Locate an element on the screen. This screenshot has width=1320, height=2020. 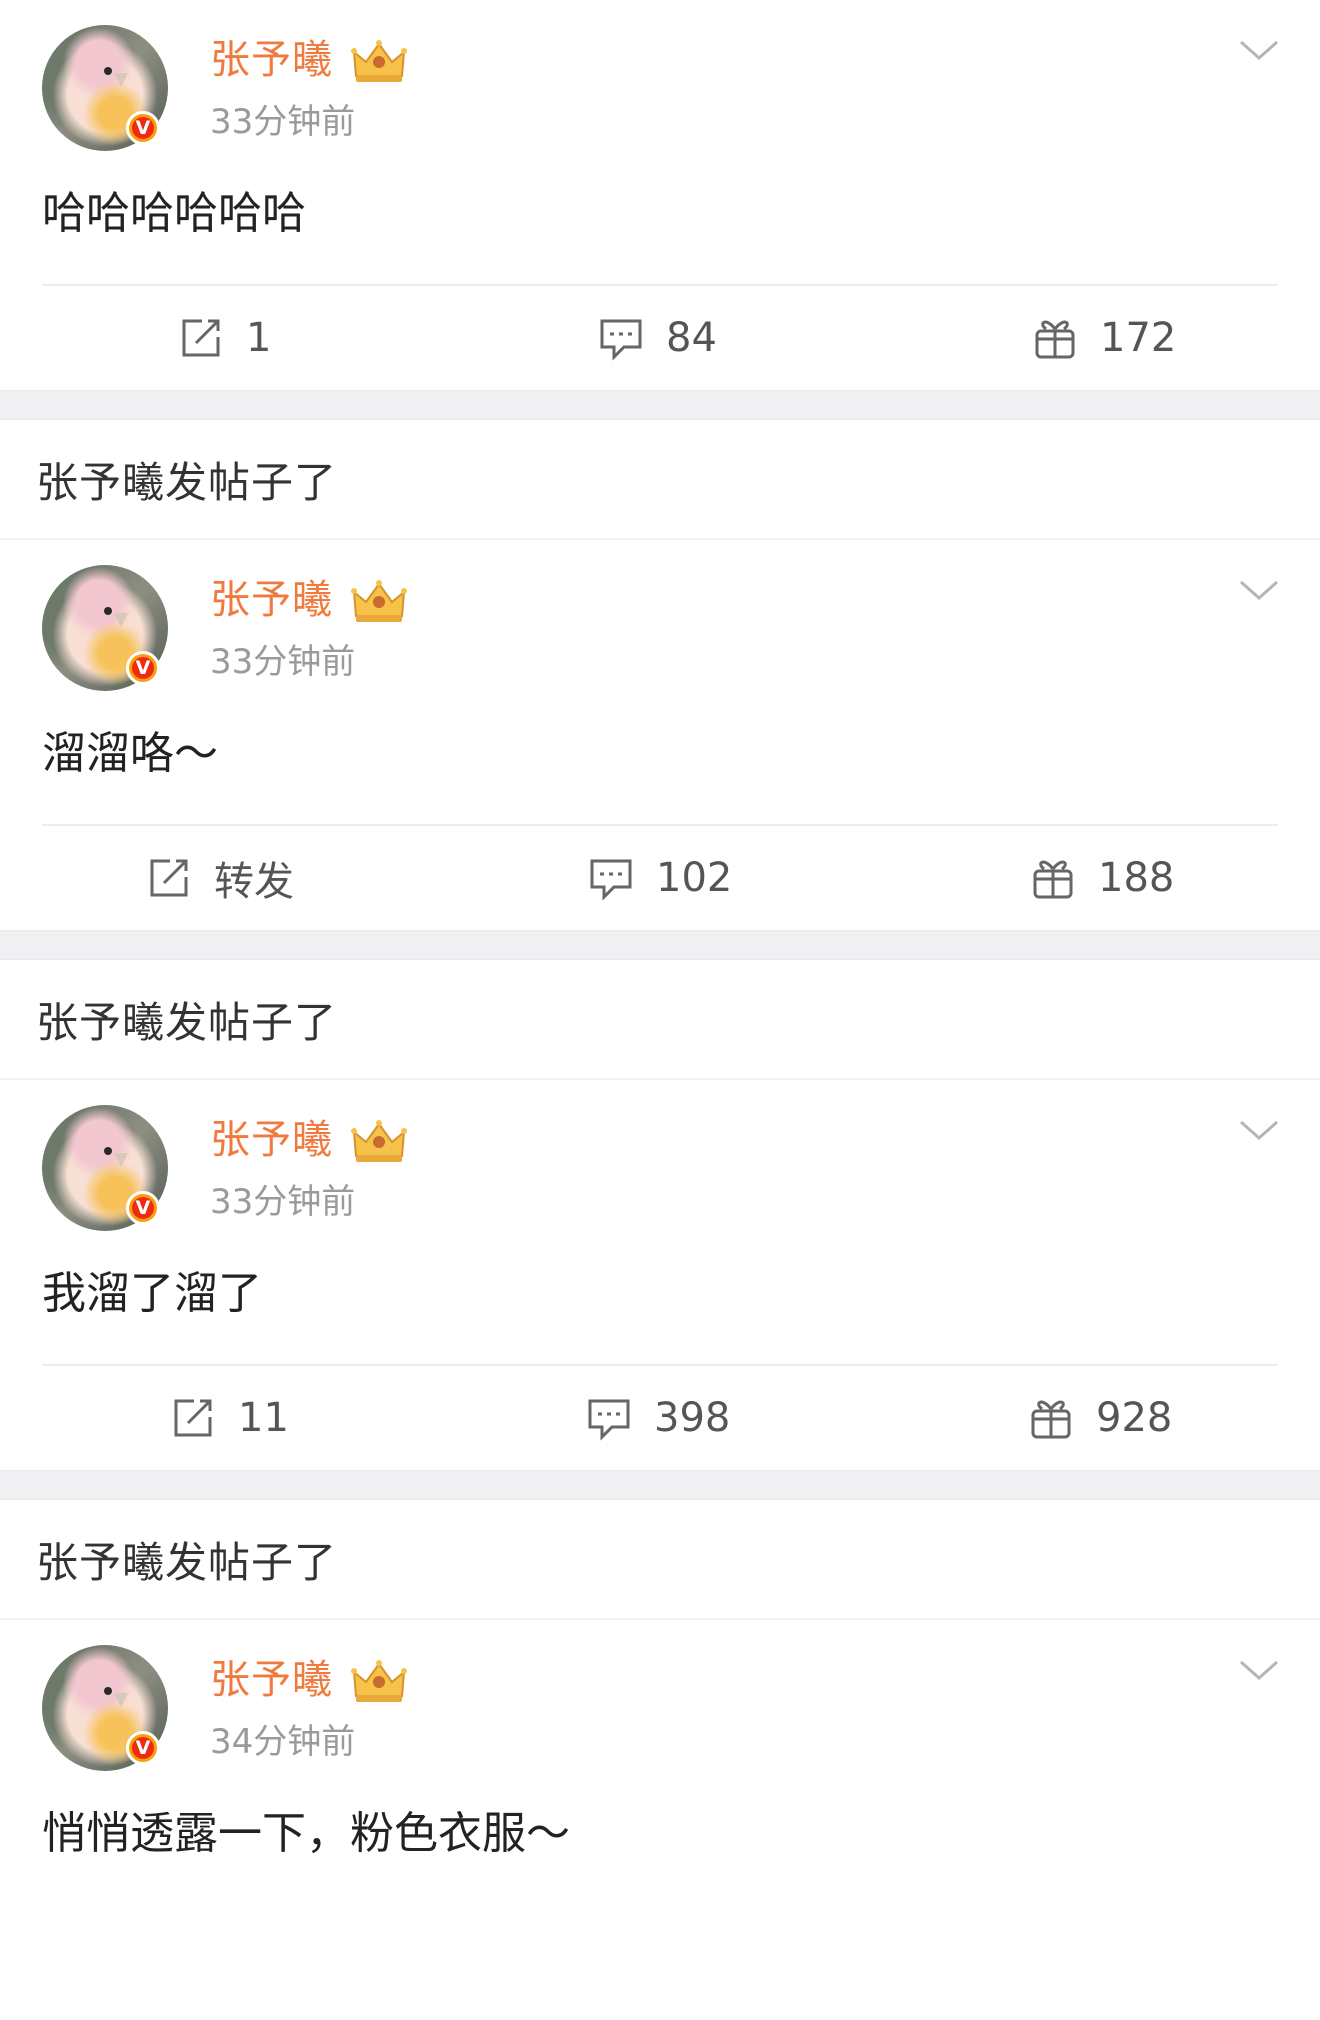
post-actions: 11 398 928 is located at coordinates (660, 1418).